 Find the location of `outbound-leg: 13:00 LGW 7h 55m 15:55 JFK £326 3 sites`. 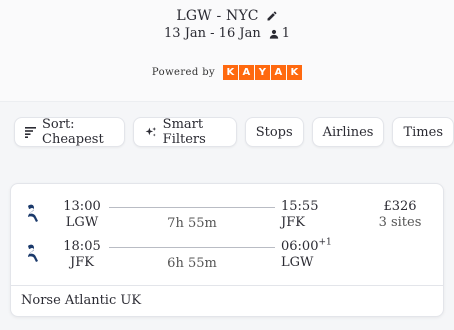

outbound-leg: 13:00 LGW 7h 55m 15:55 JFK £326 3 sites is located at coordinates (227, 220).